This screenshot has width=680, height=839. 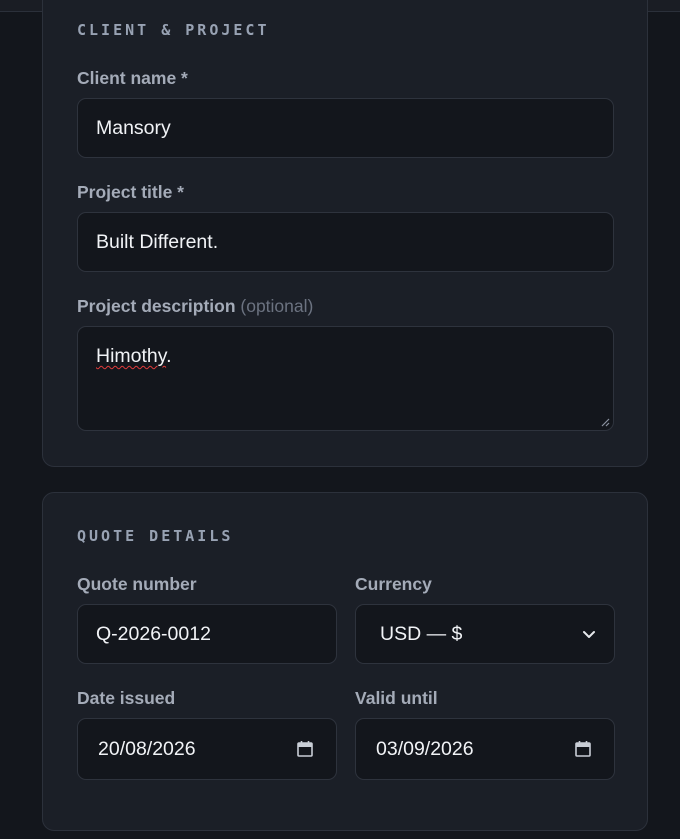 What do you see at coordinates (126, 698) in the screenshot?
I see `date-issued-label: Date issued` at bounding box center [126, 698].